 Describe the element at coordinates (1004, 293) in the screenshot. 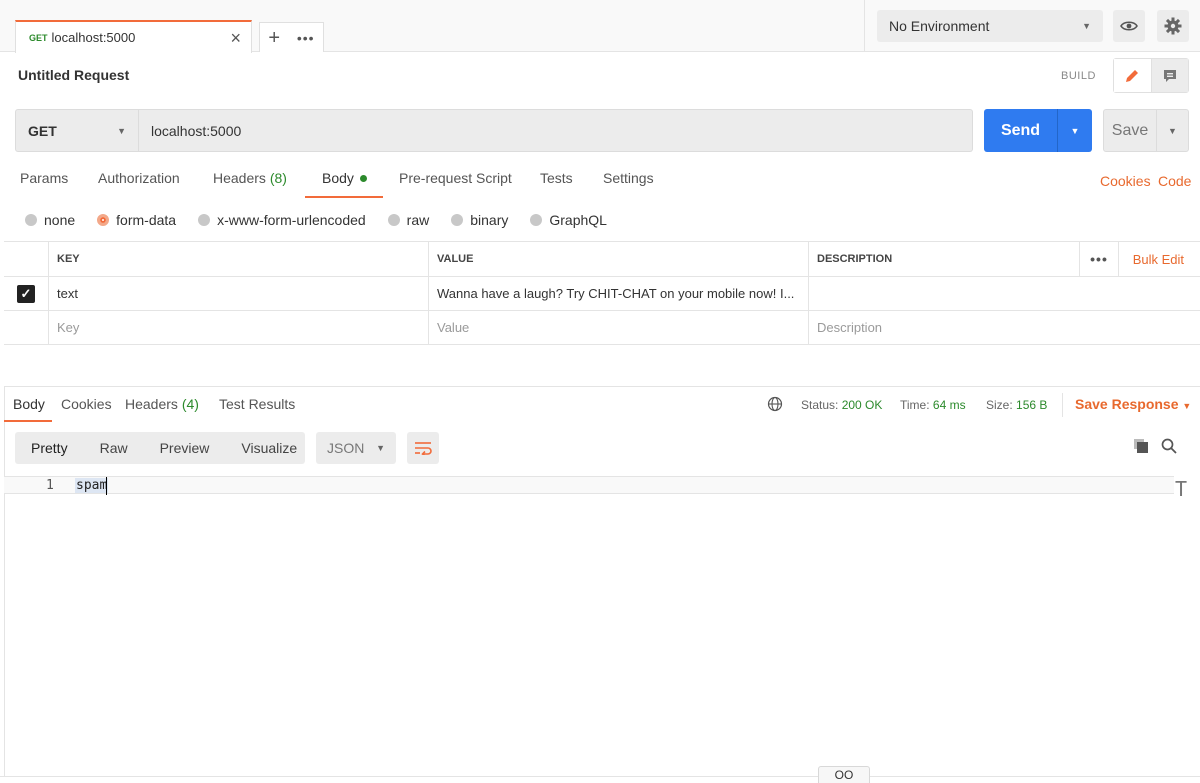

I see `row-description` at that location.